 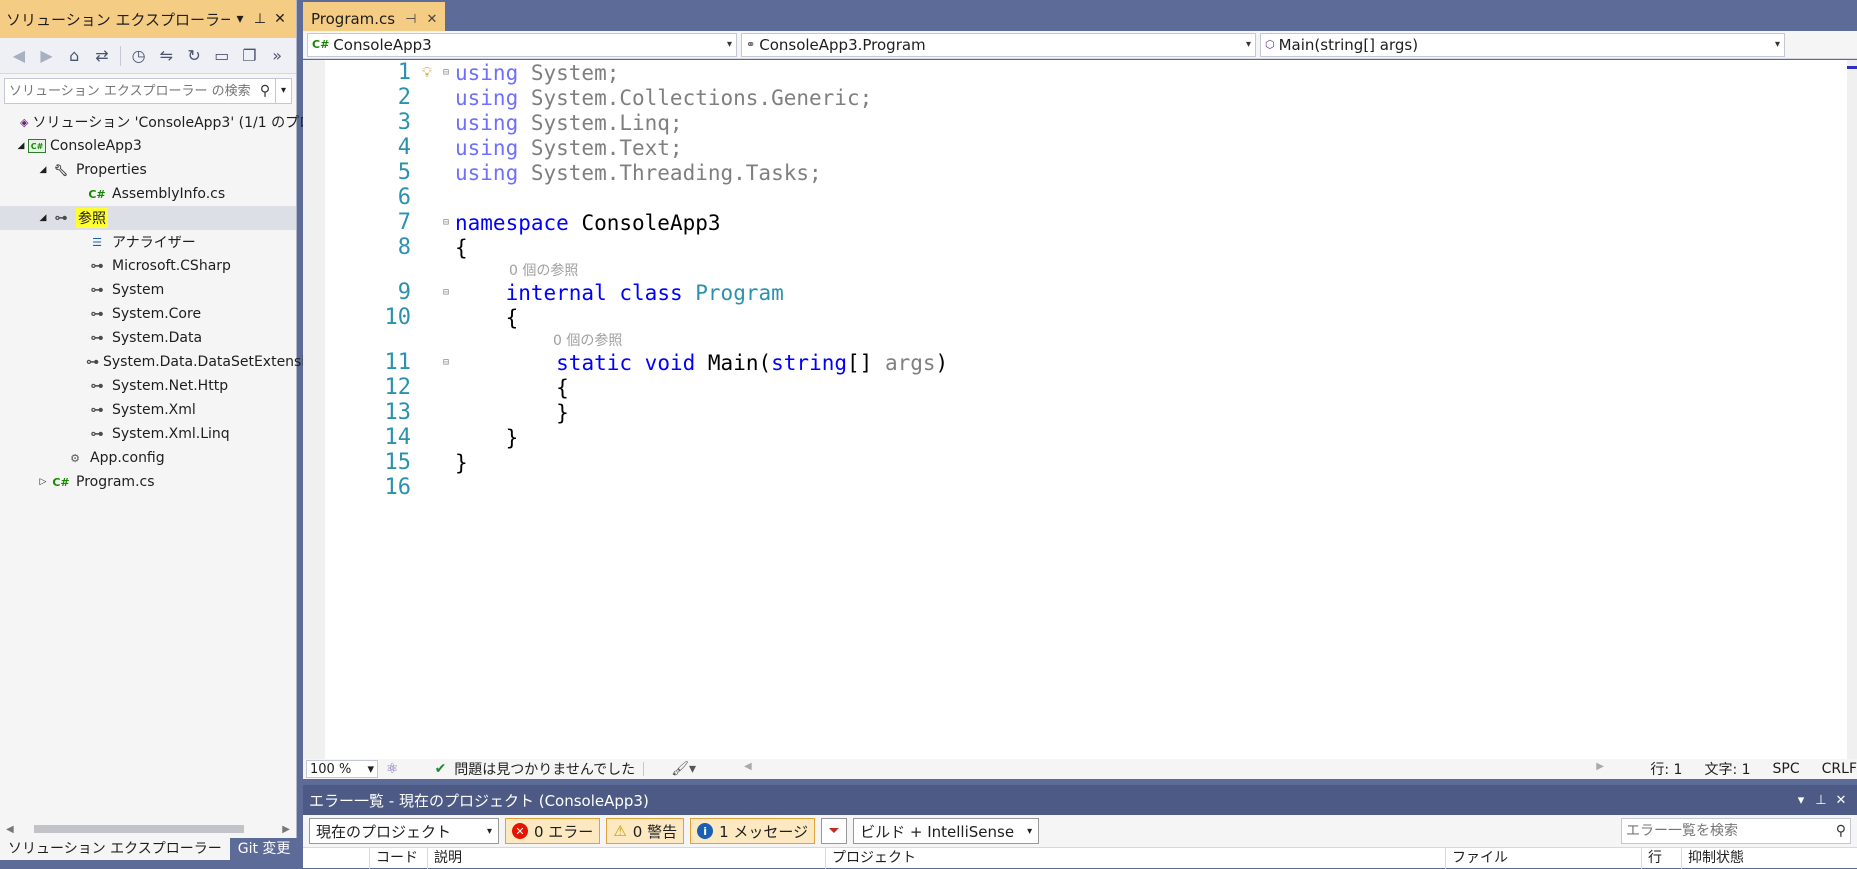 I want to click on code-text: ConsoleApp3, so click(x=644, y=222).